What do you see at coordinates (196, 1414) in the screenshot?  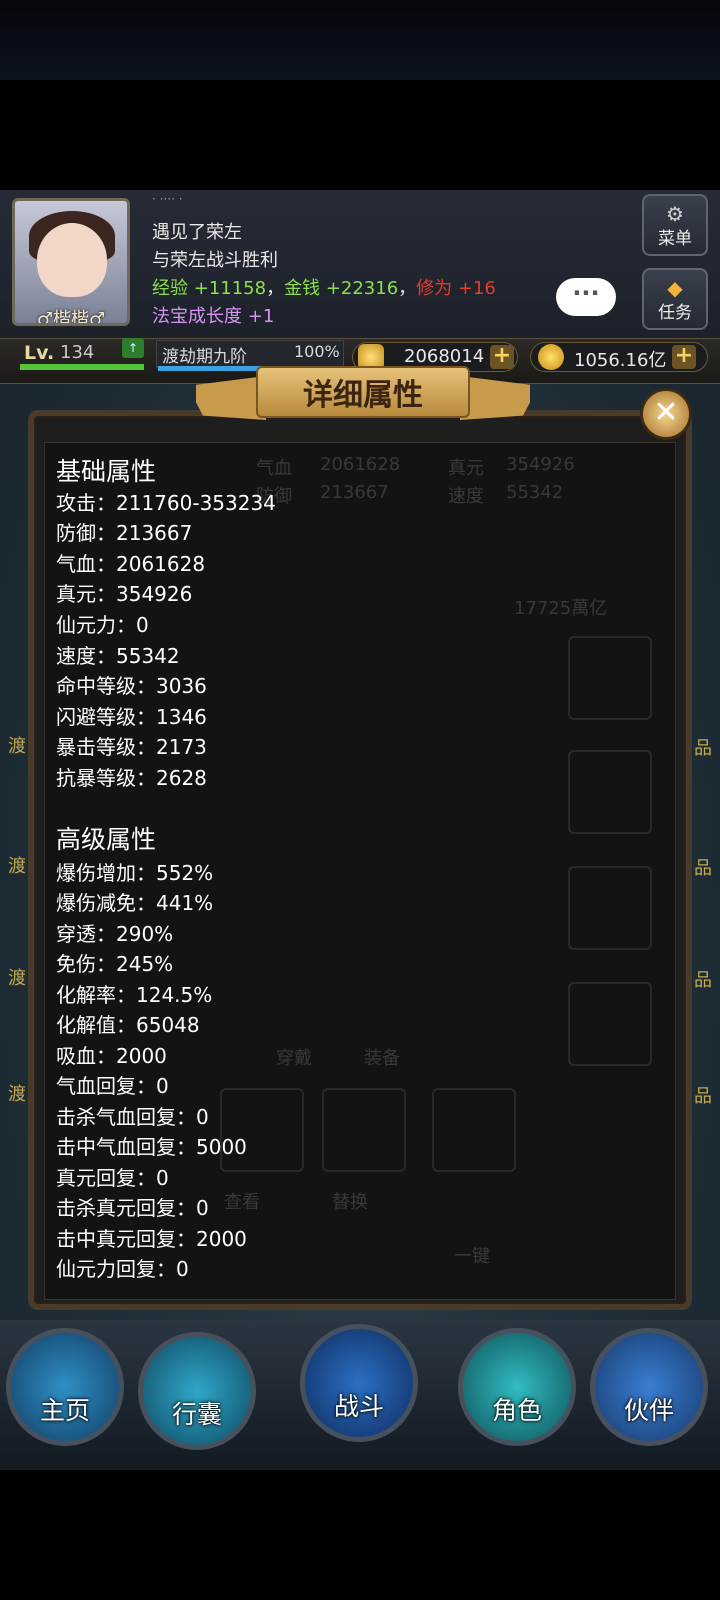 I see `nav-label: 行囊` at bounding box center [196, 1414].